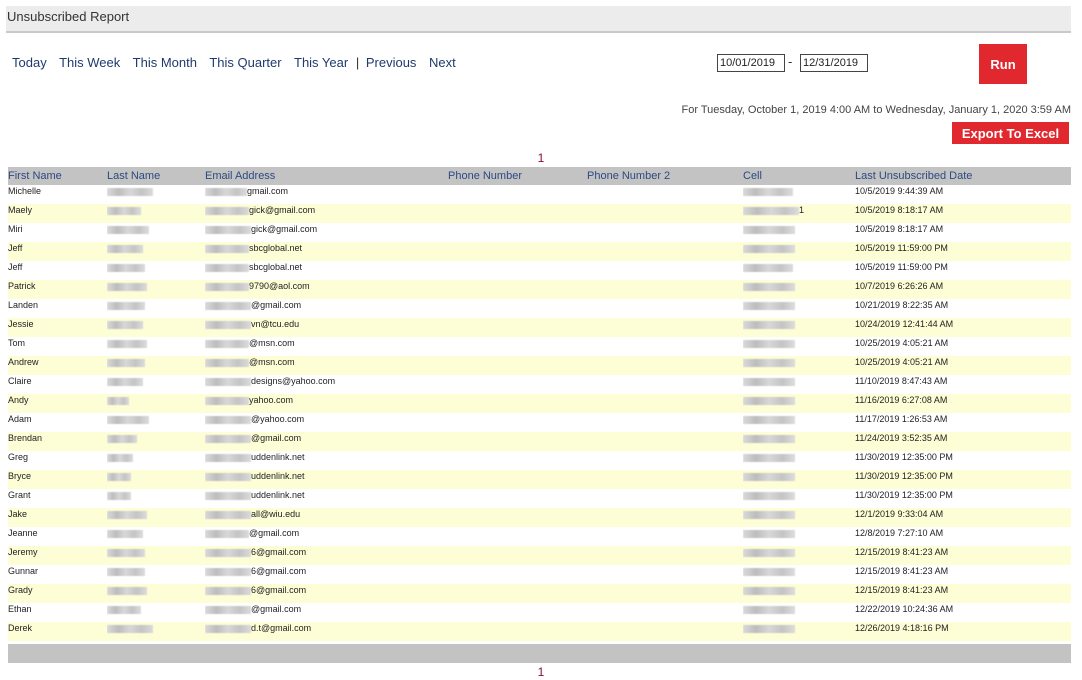  What do you see at coordinates (539, 612) in the screenshot?
I see `table-row: Ethan @gmail.com 12/22/2019 10:24:36 AM` at bounding box center [539, 612].